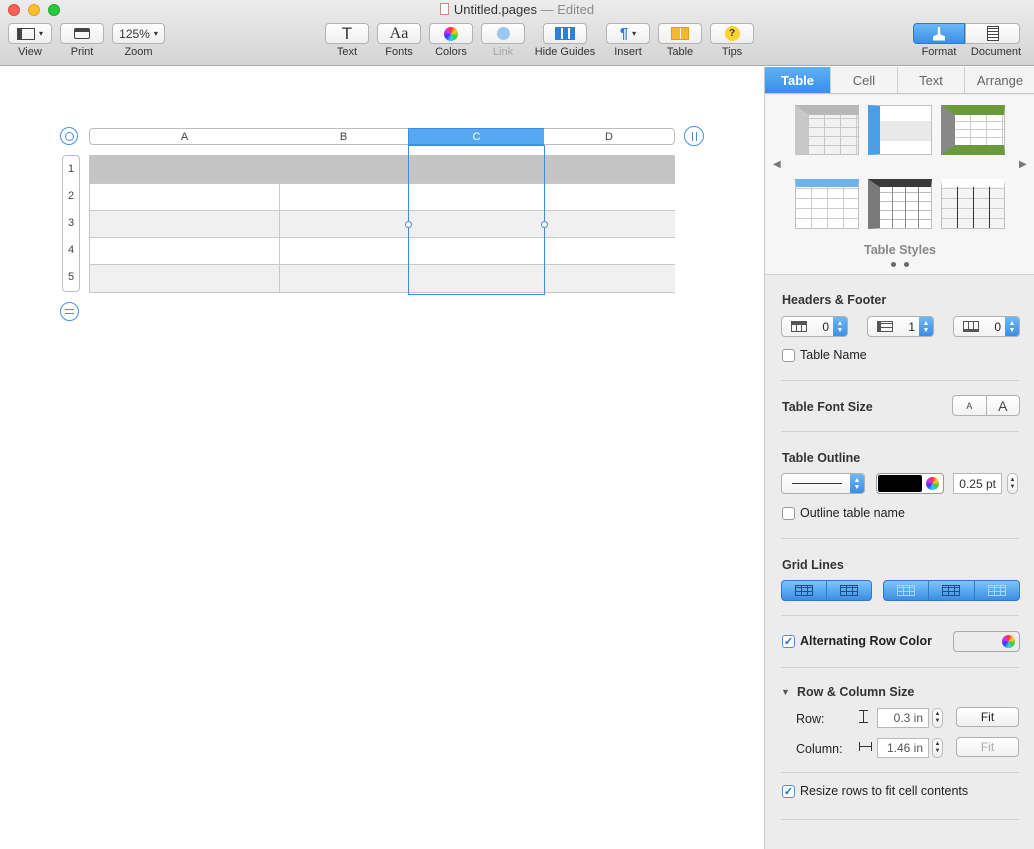 This screenshot has width=1034, height=849. I want to click on fit-label: Fit, so click(987, 717).